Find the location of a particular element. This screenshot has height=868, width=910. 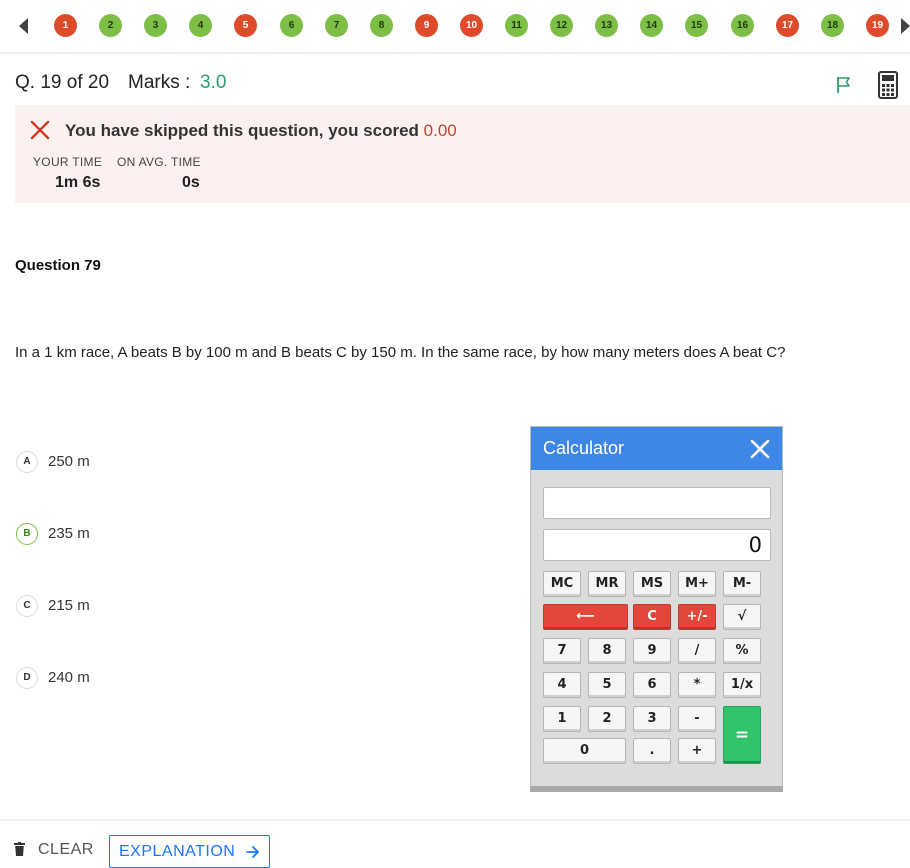

calculator-header: Calculator is located at coordinates (656, 448).